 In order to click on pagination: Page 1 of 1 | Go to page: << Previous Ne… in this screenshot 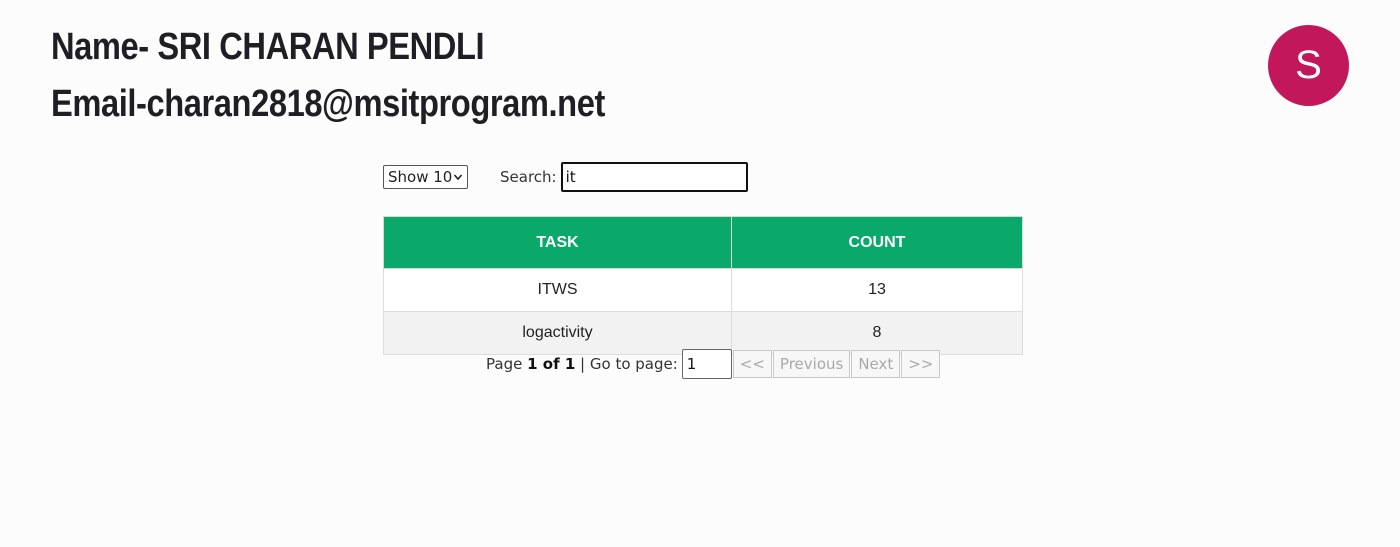, I will do `click(713, 364)`.